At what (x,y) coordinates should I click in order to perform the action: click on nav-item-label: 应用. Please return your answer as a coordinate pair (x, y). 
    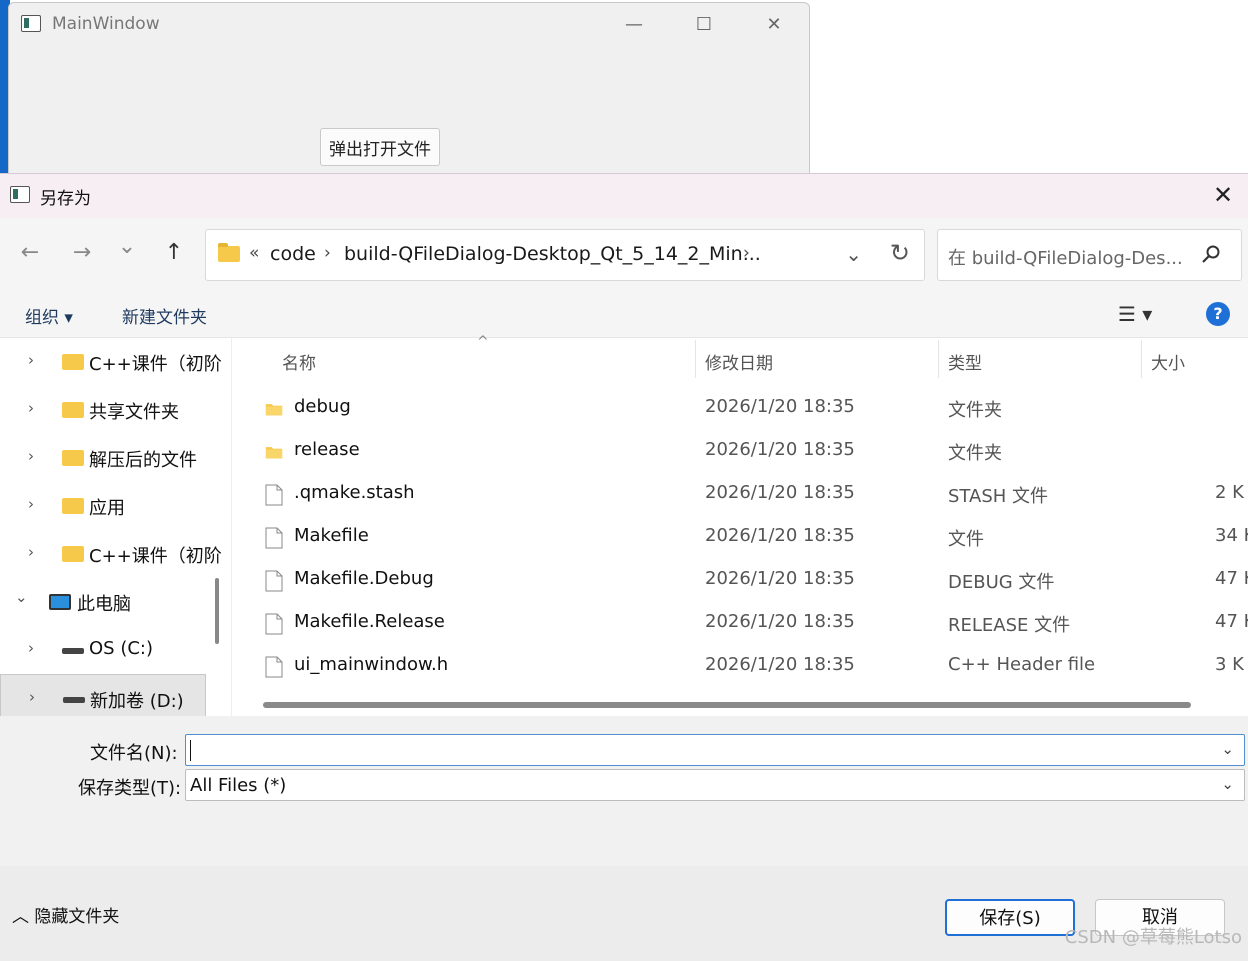
    Looking at the image, I should click on (107, 508).